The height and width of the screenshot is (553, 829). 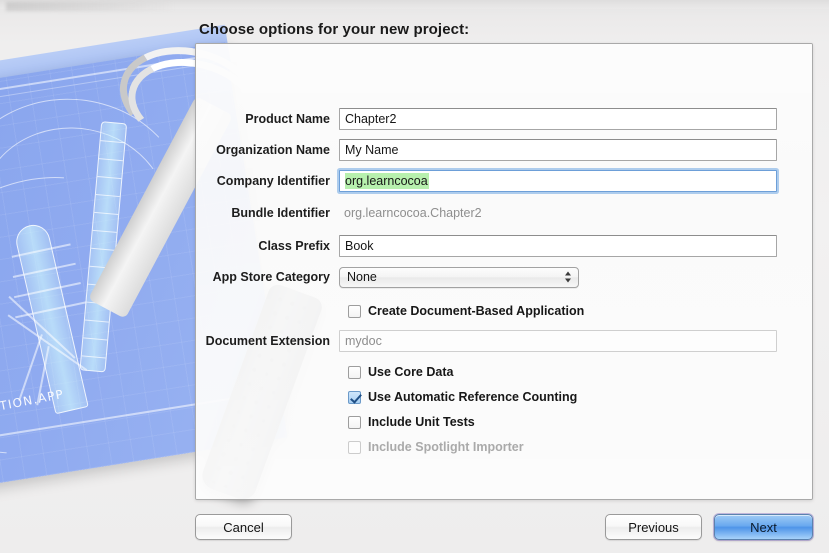 What do you see at coordinates (334, 29) in the screenshot?
I see `page-title: Choose options for your new project:` at bounding box center [334, 29].